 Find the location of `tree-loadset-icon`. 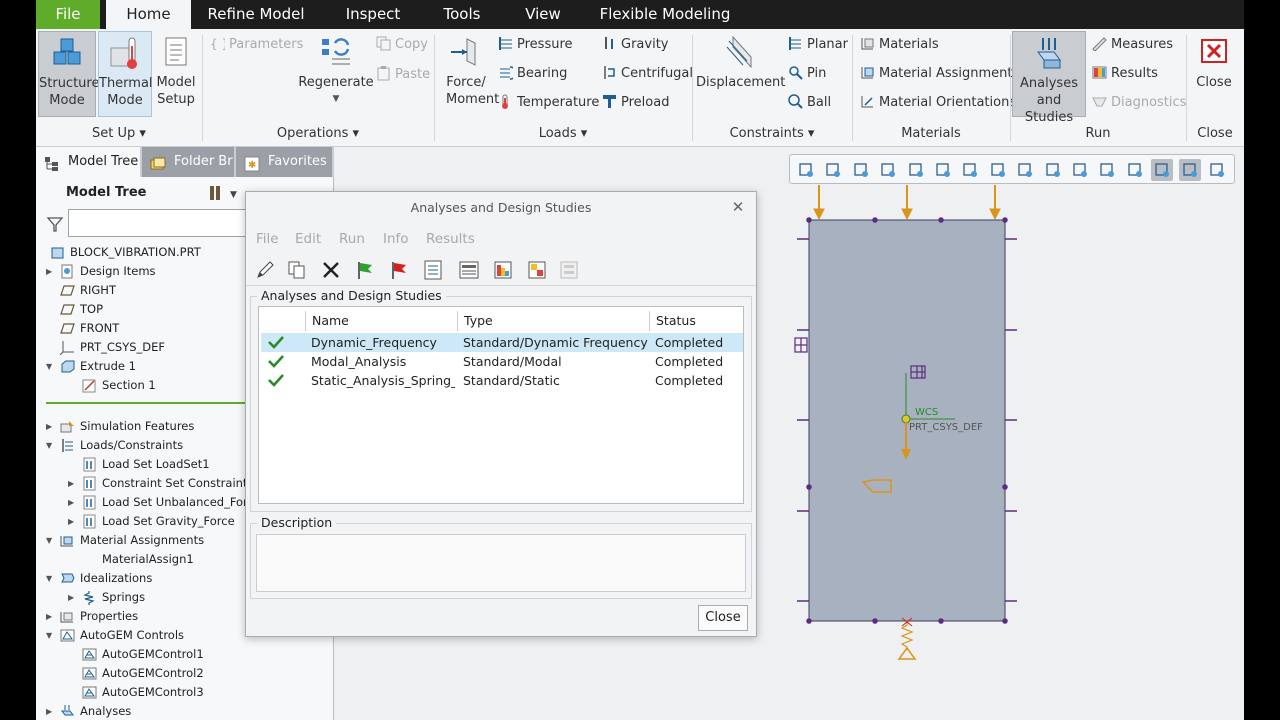

tree-loadset-icon is located at coordinates (89, 483).